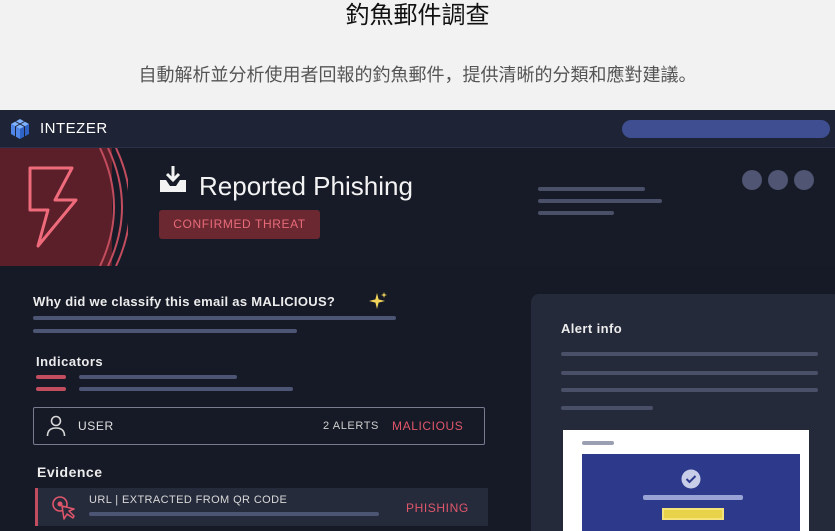  What do you see at coordinates (691, 492) in the screenshot?
I see `preview-screen` at bounding box center [691, 492].